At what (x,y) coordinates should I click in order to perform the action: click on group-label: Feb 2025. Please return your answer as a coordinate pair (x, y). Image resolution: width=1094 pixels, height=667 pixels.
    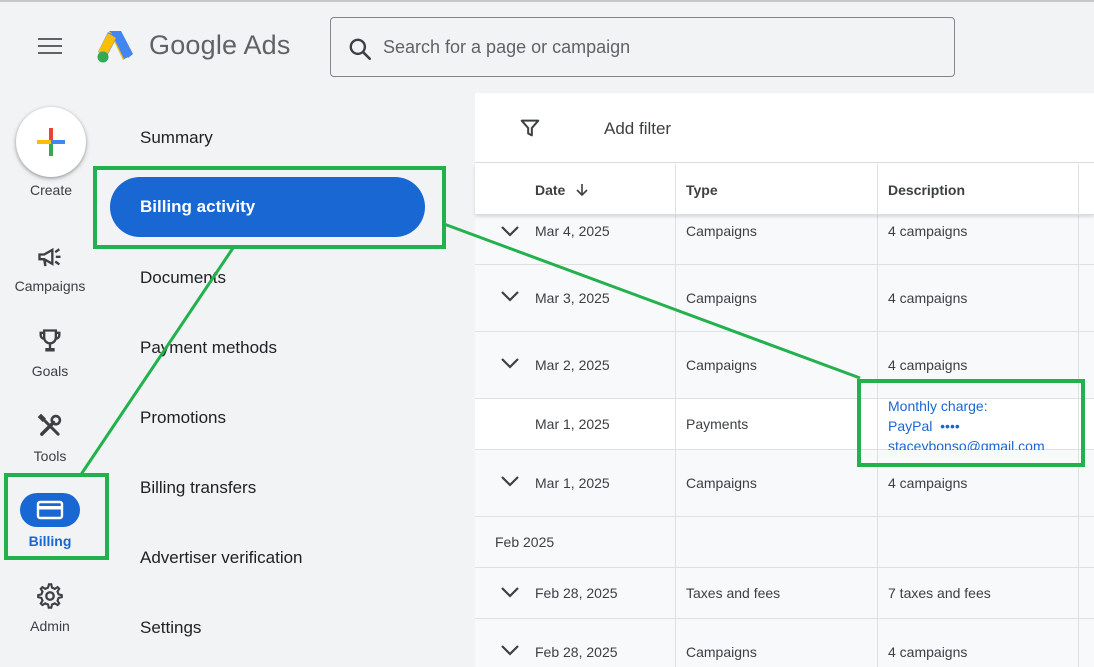
    Looking at the image, I should click on (525, 542).